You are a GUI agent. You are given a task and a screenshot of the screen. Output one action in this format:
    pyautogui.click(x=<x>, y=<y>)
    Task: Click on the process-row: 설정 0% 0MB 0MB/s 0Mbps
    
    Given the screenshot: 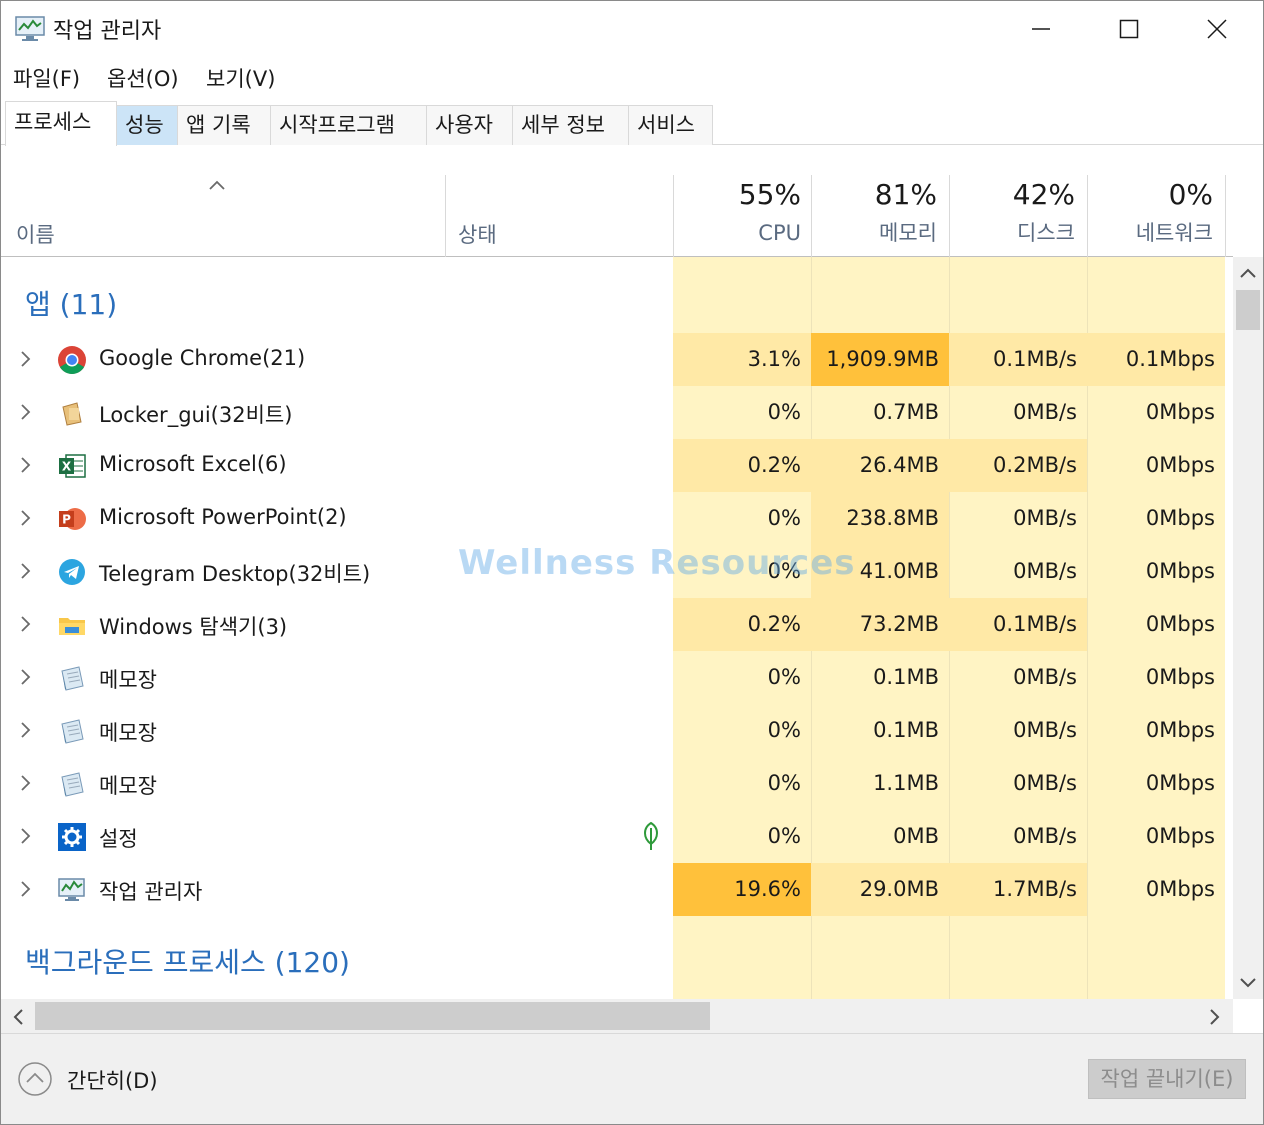 What is the action you would take?
    pyautogui.click(x=617, y=836)
    